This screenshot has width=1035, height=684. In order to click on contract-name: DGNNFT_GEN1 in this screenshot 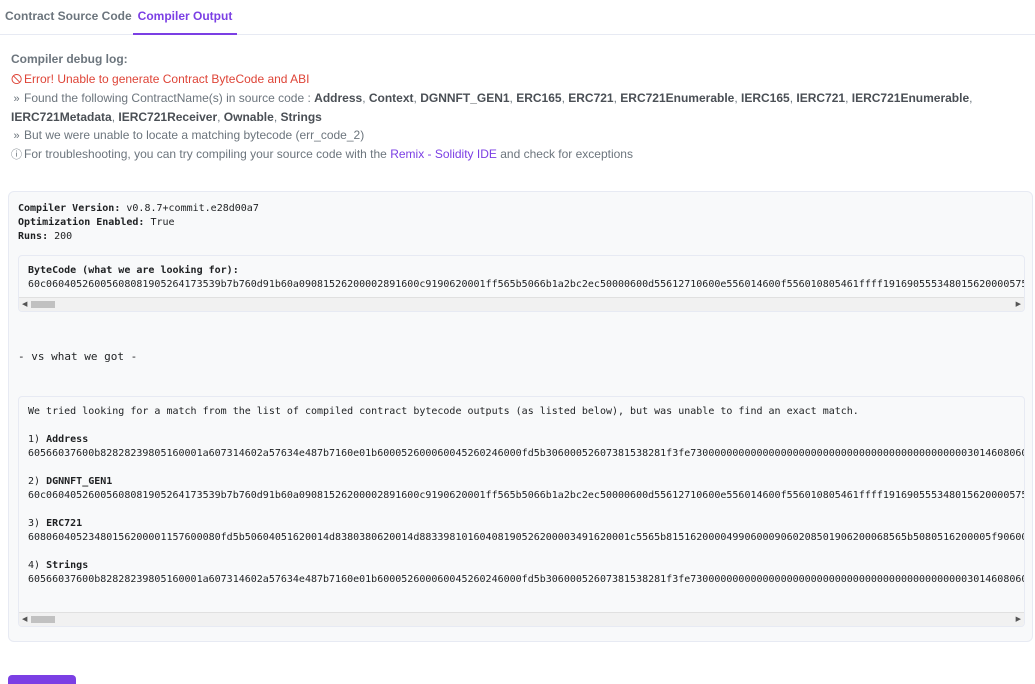, I will do `click(465, 98)`.